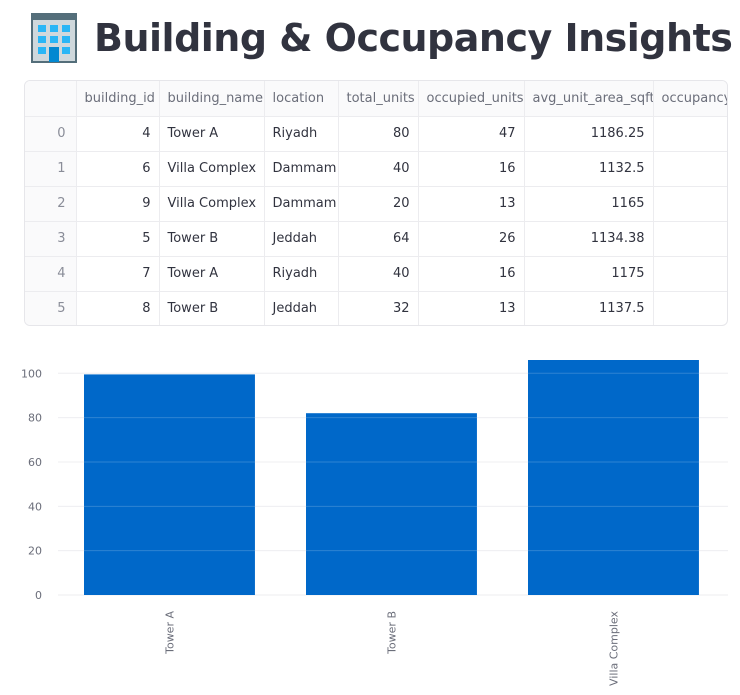 The image size is (740, 695). I want to click on table-row: 1 6 Villa Complex Dammam 40 16 1132.5, so click(376, 169).